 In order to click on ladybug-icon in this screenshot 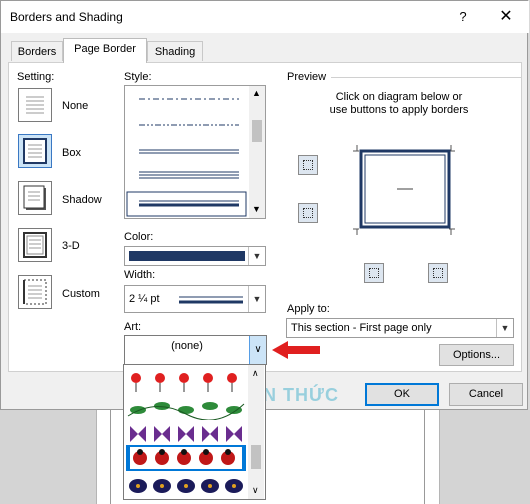, I will do `click(186, 458)`.